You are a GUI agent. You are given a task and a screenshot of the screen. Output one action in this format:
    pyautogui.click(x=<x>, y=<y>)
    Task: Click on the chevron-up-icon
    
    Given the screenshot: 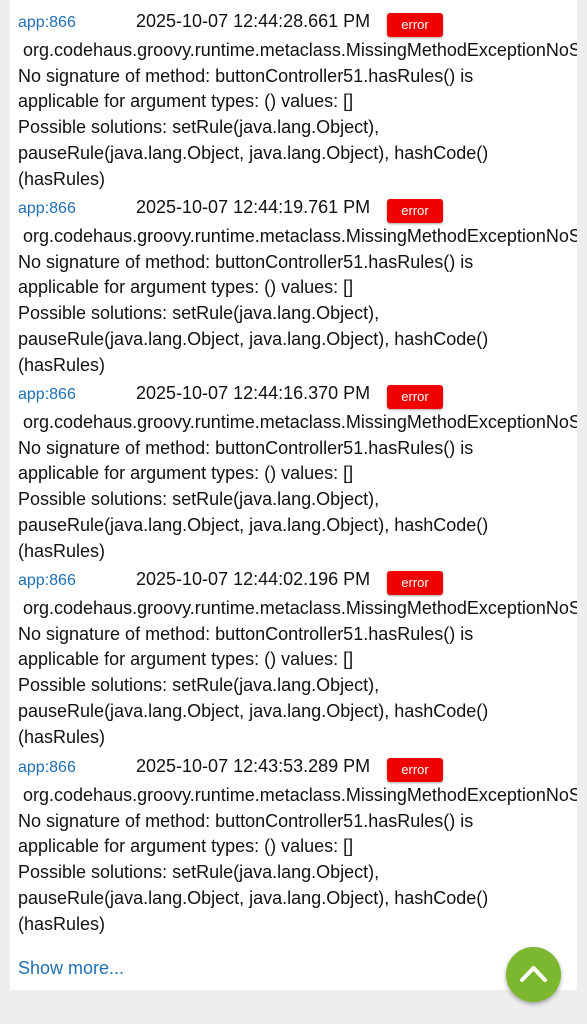 What is the action you would take?
    pyautogui.click(x=533, y=974)
    